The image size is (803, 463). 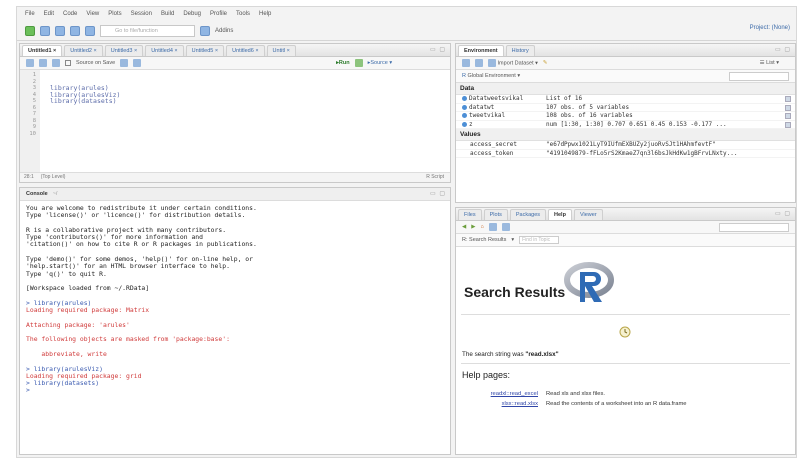 What do you see at coordinates (49, 14) in the screenshot?
I see `menu-item-edit: Edit` at bounding box center [49, 14].